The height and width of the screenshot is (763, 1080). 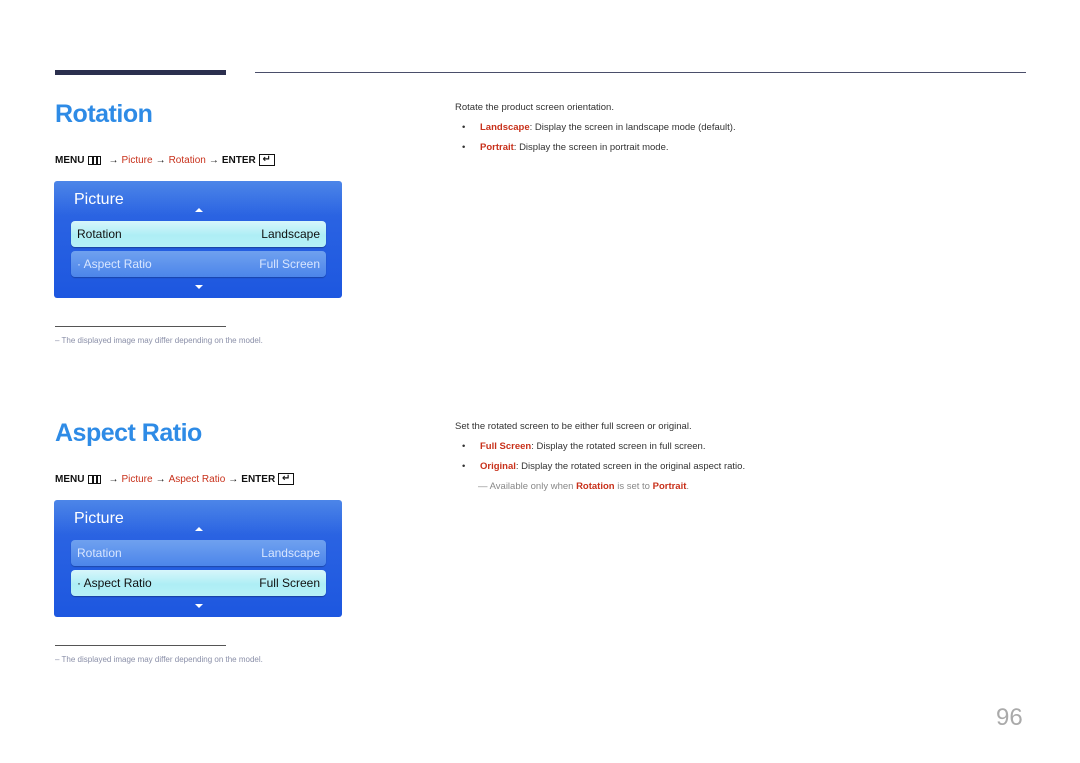 What do you see at coordinates (527, 486) in the screenshot?
I see `note-prefix: — Available only when` at bounding box center [527, 486].